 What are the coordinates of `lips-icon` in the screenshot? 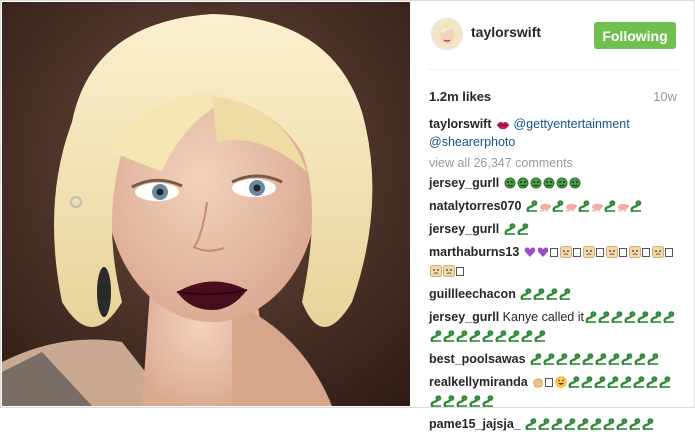 It's located at (503, 126).